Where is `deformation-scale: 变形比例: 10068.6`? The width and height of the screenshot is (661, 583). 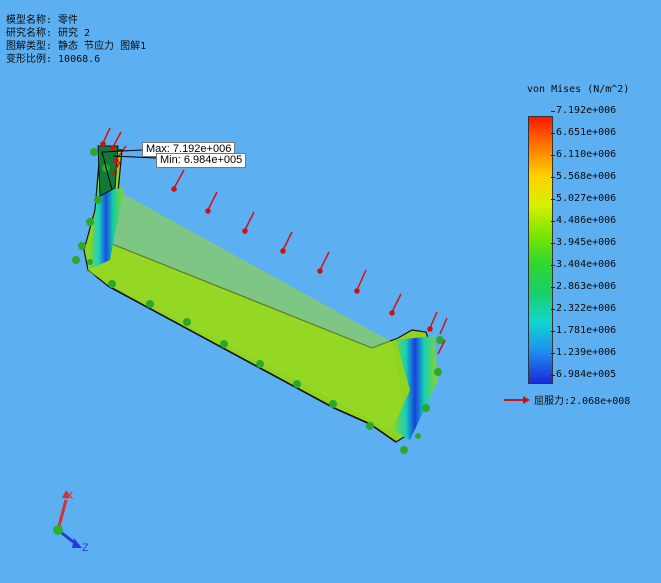 deformation-scale: 变形比例: 10068.6 is located at coordinates (53, 59).